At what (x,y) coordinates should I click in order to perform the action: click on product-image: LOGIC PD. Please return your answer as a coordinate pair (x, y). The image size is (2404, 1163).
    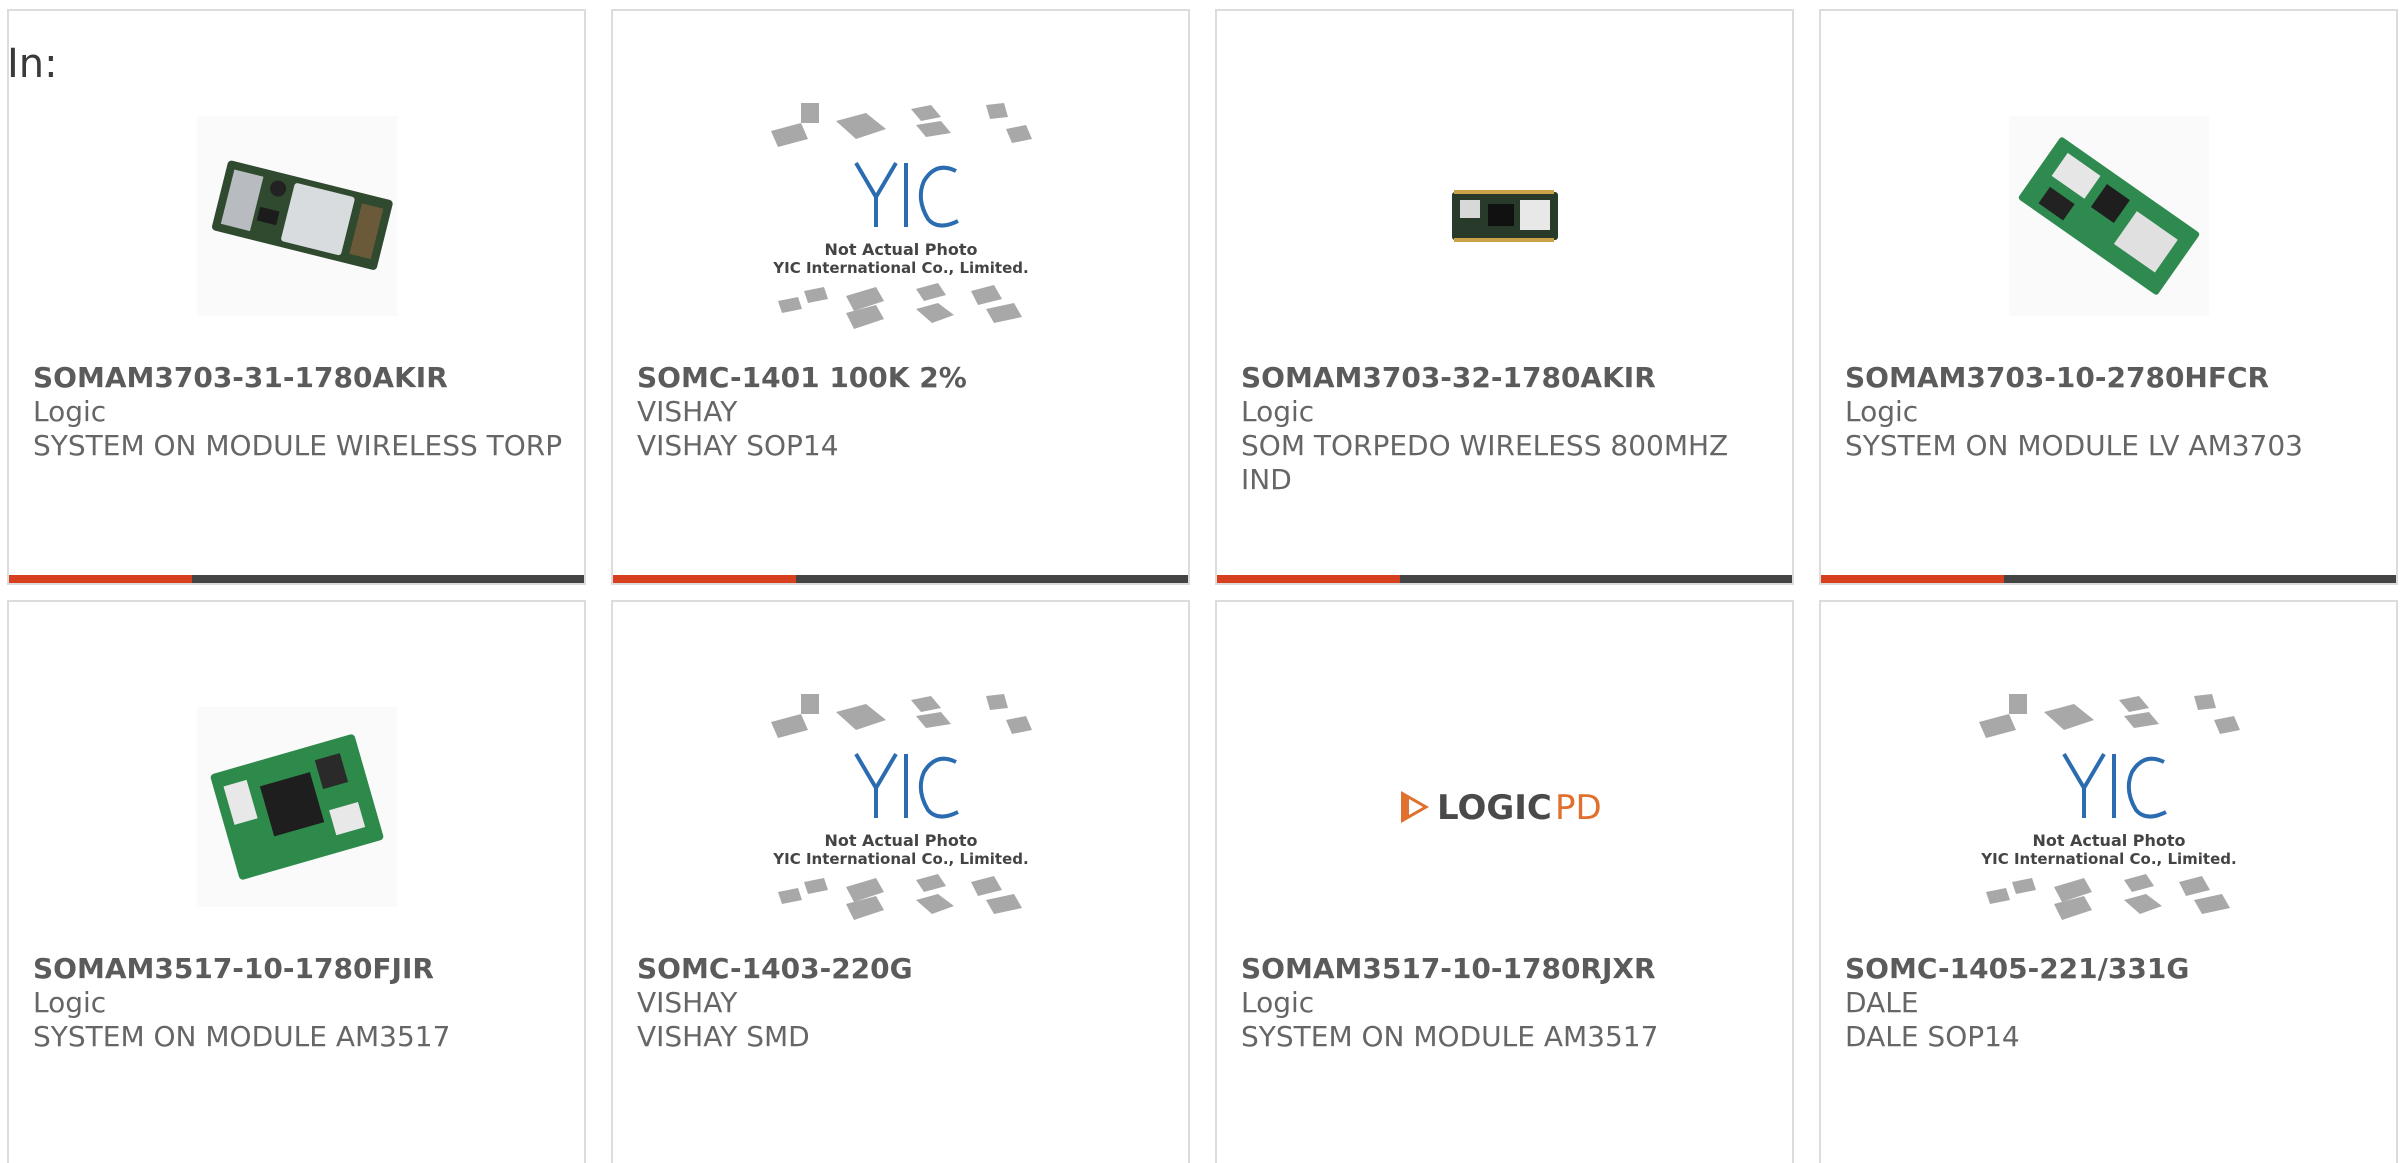
    Looking at the image, I should click on (1504, 807).